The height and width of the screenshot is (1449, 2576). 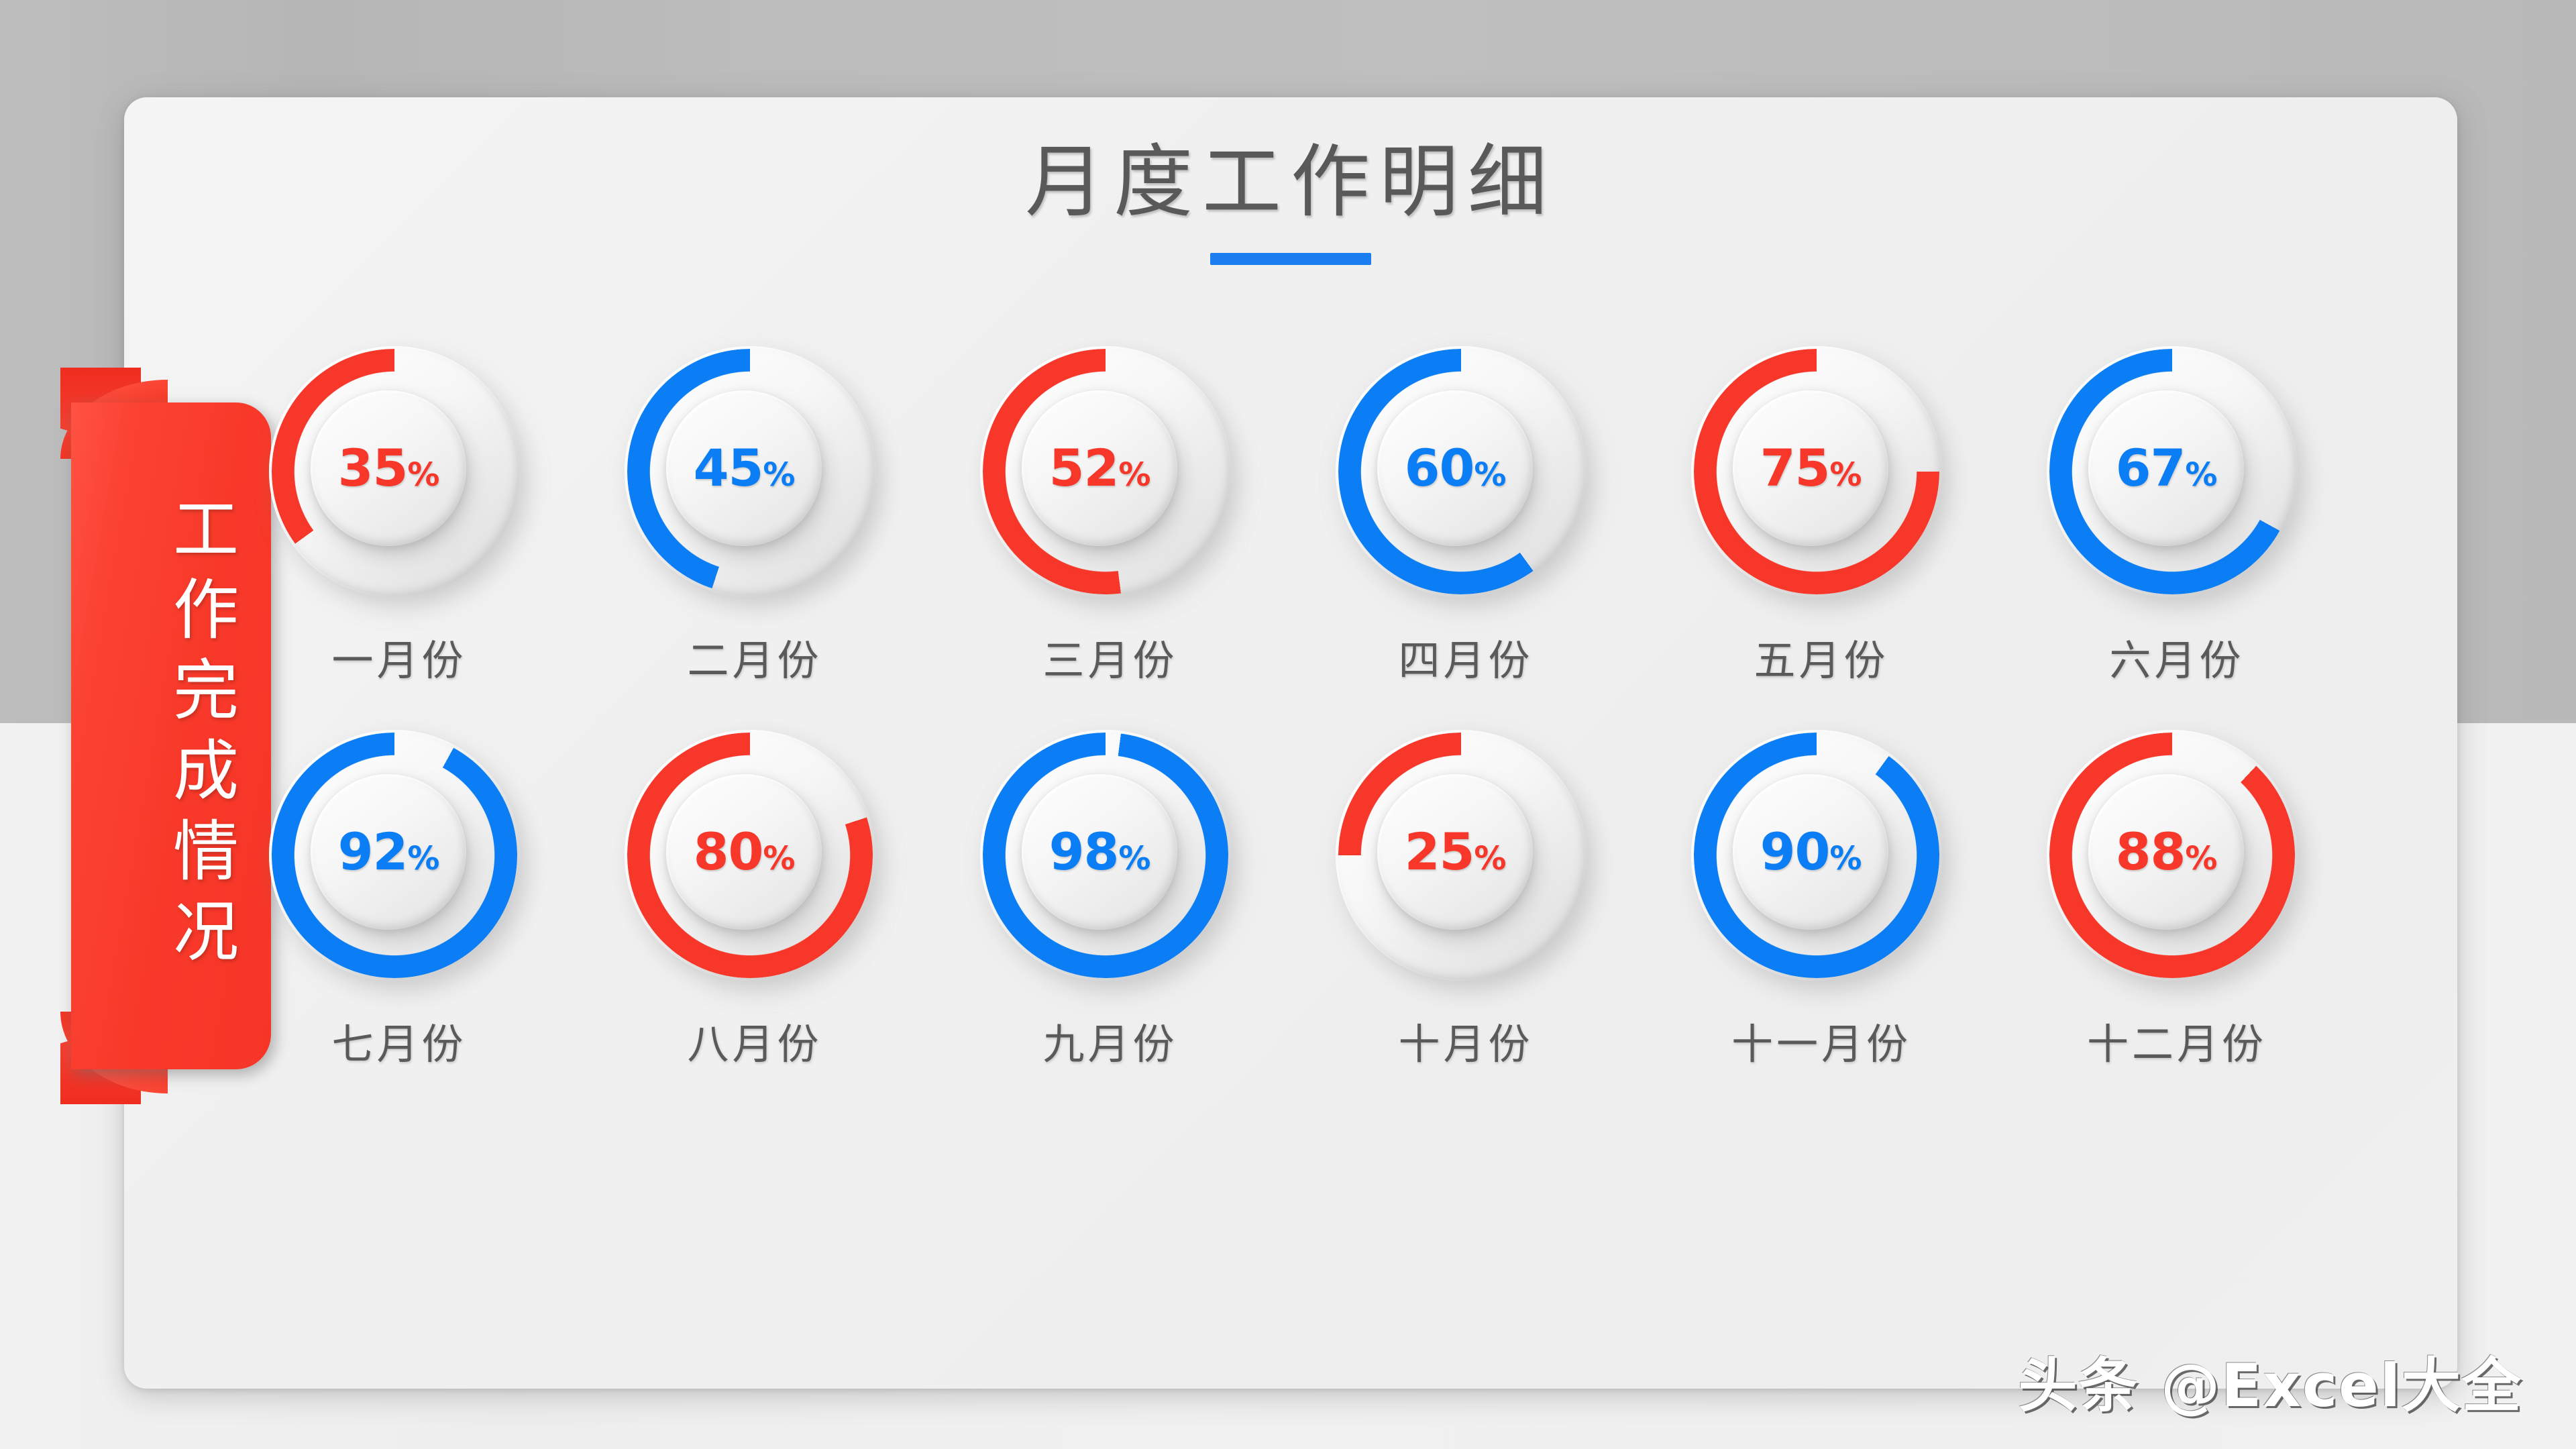 What do you see at coordinates (399, 660) in the screenshot?
I see `month-label: 一月份` at bounding box center [399, 660].